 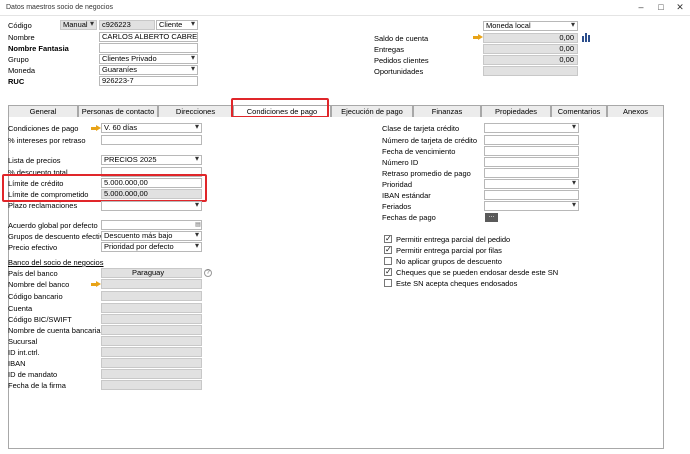 What do you see at coordinates (151, 225) in the screenshot?
I see `acuerdo-input` at bounding box center [151, 225].